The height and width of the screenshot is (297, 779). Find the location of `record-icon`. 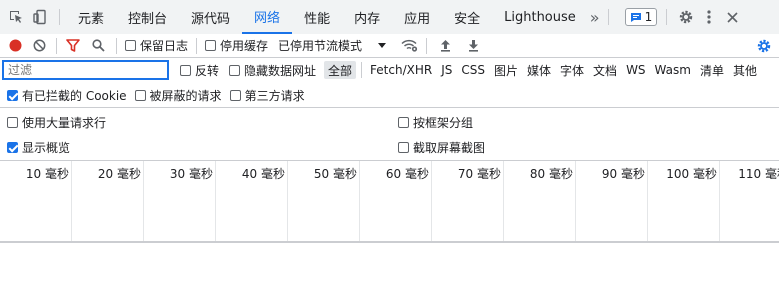

record-icon is located at coordinates (15, 46).